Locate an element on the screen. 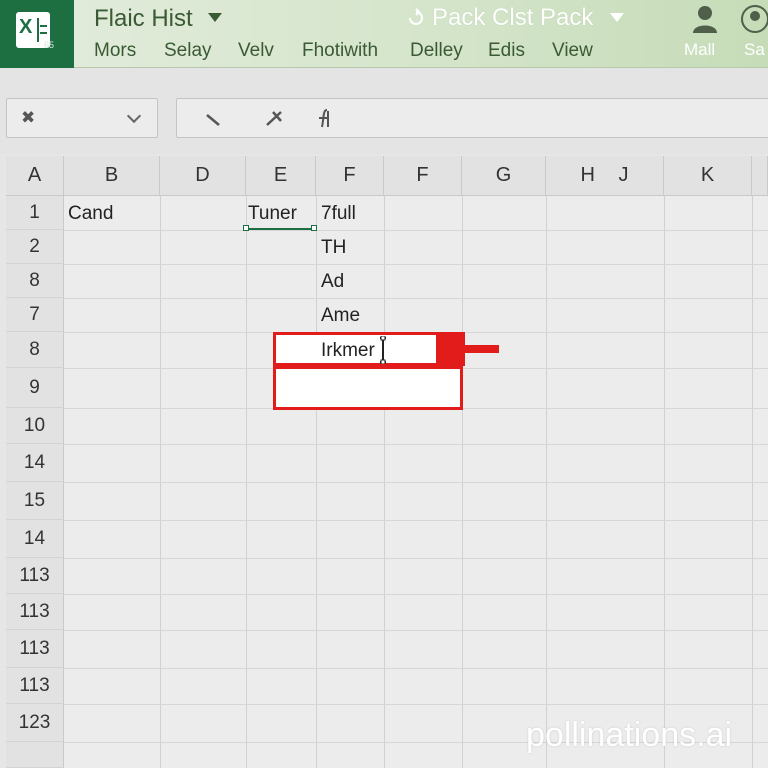 This screenshot has height=768, width=768. column-label: A is located at coordinates (34, 175).